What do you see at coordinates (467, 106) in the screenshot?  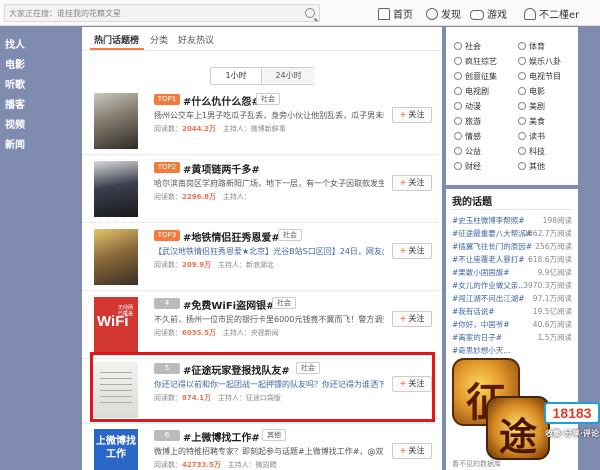 I see `category-item: 动漫` at bounding box center [467, 106].